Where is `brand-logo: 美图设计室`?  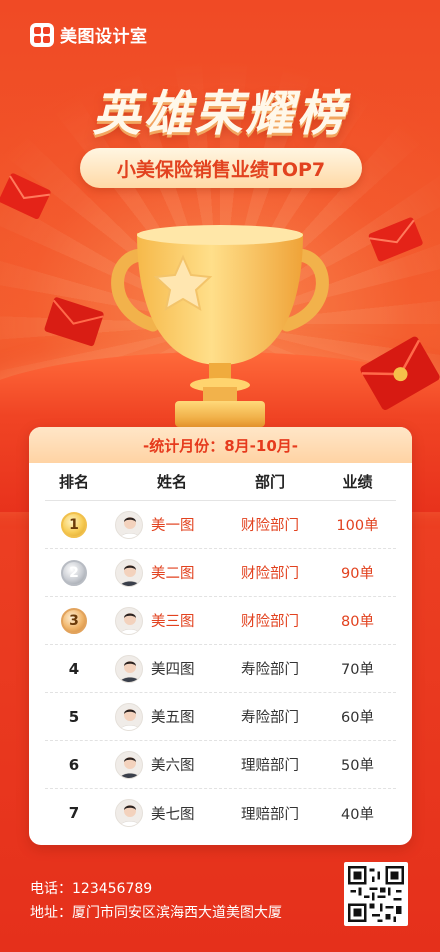 brand-logo: 美图设计室 is located at coordinates (89, 34).